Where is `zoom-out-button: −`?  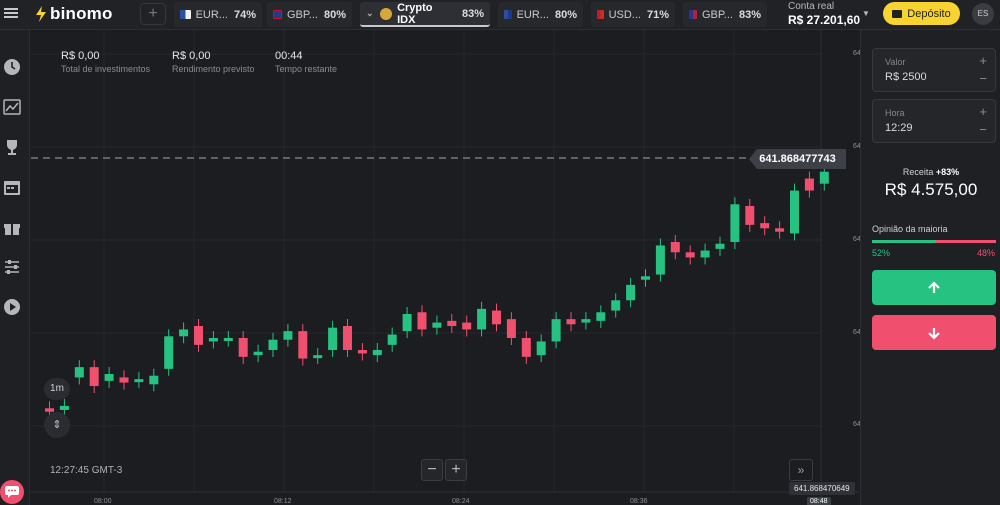 zoom-out-button: − is located at coordinates (432, 470).